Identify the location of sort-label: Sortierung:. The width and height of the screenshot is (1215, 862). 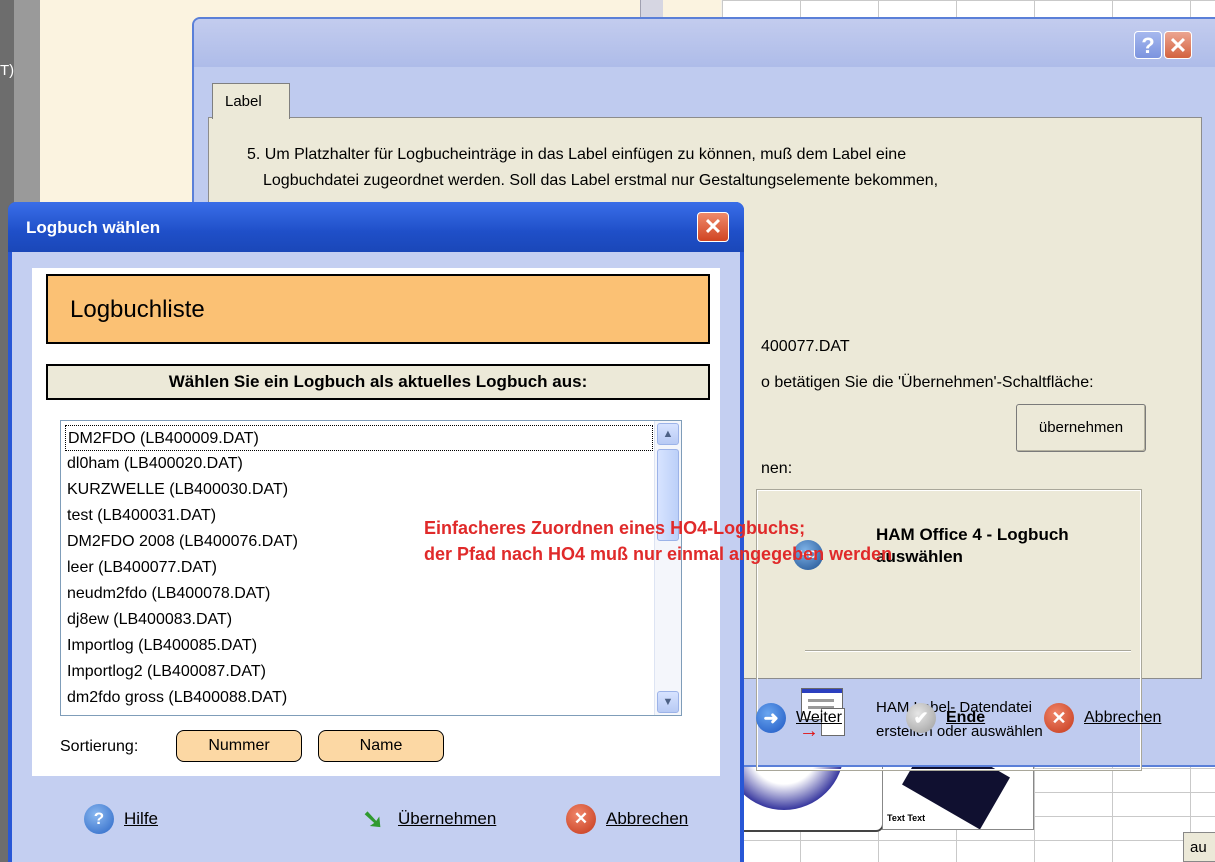
(99, 746).